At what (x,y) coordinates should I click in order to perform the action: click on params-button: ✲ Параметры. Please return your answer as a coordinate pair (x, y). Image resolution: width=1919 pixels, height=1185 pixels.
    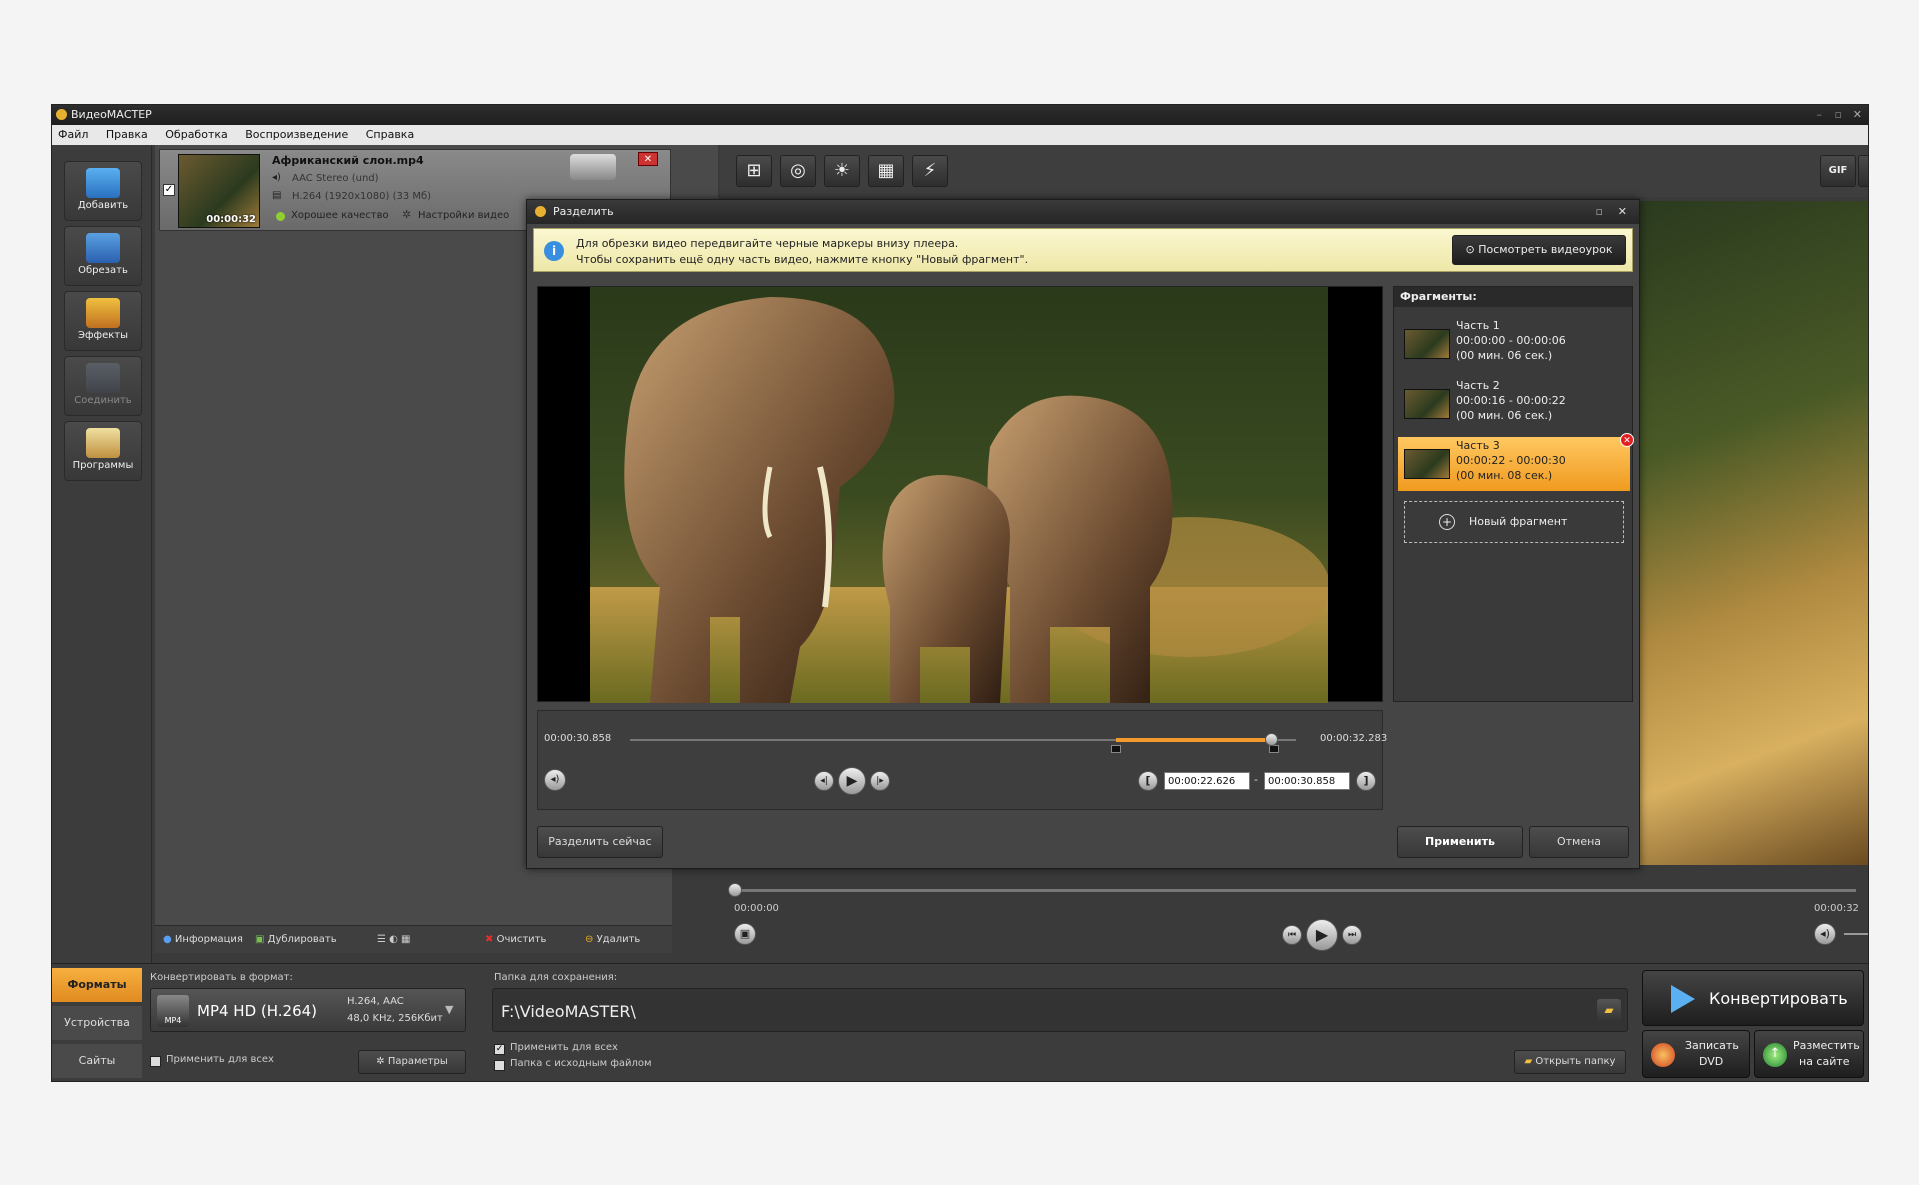
    Looking at the image, I should click on (412, 1062).